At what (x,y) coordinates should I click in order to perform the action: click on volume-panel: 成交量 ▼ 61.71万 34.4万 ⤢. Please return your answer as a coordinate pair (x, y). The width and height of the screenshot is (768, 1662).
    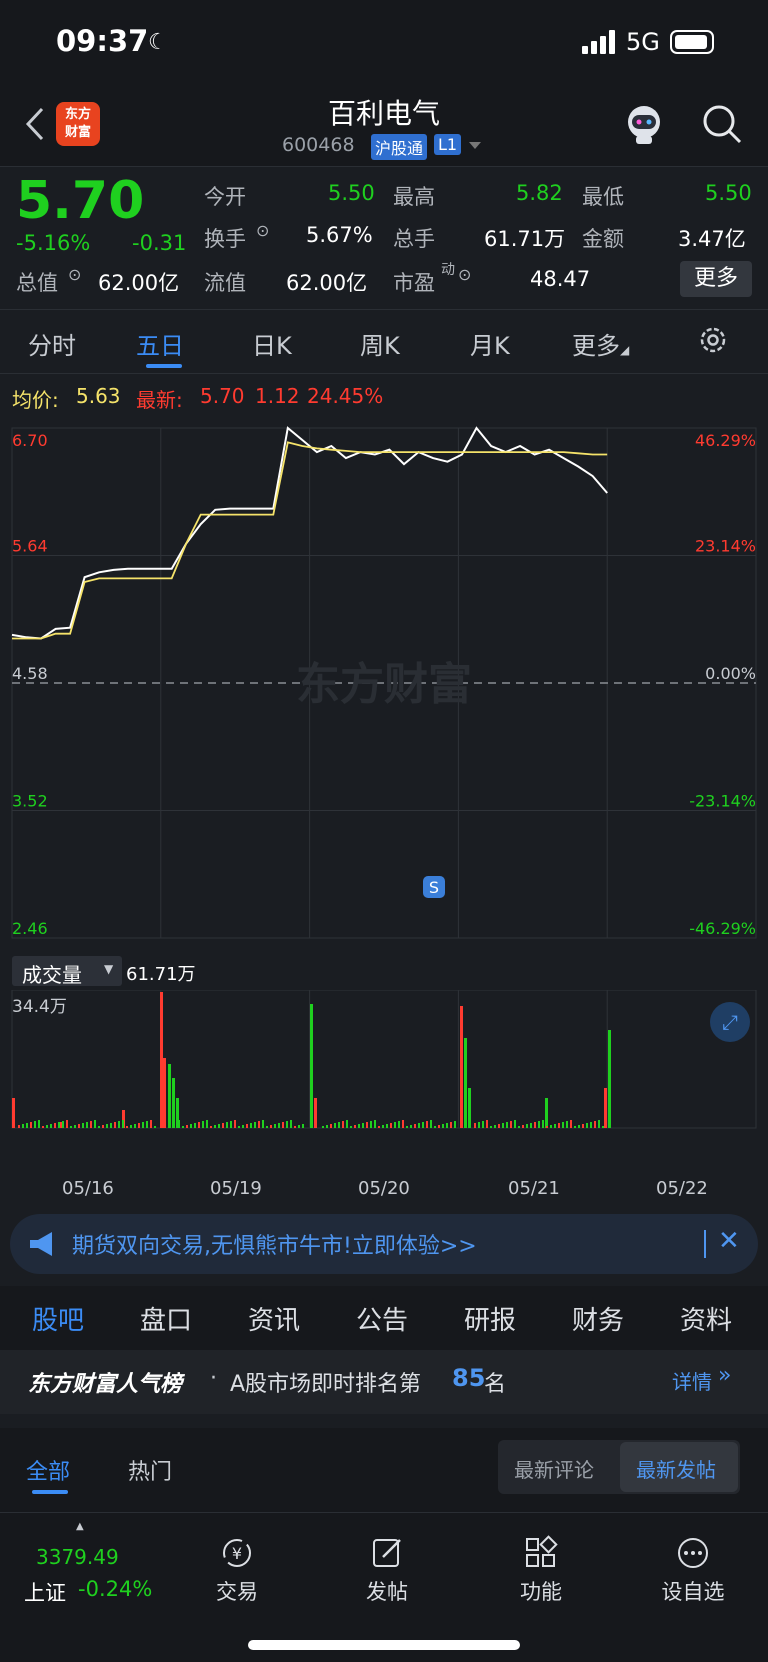
    Looking at the image, I should click on (384, 1064).